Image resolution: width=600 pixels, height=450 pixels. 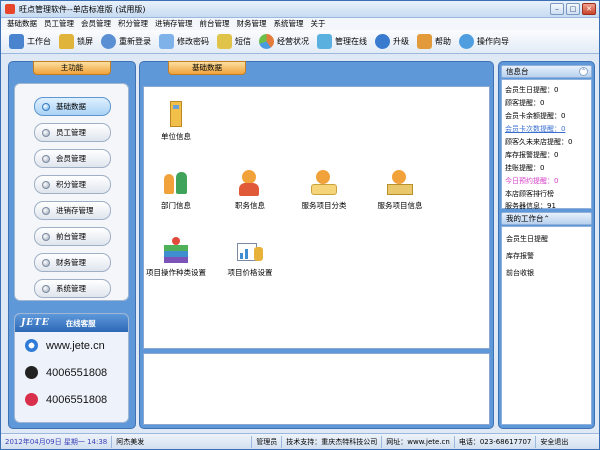 I want to click on password-icon, so click(x=166, y=41).